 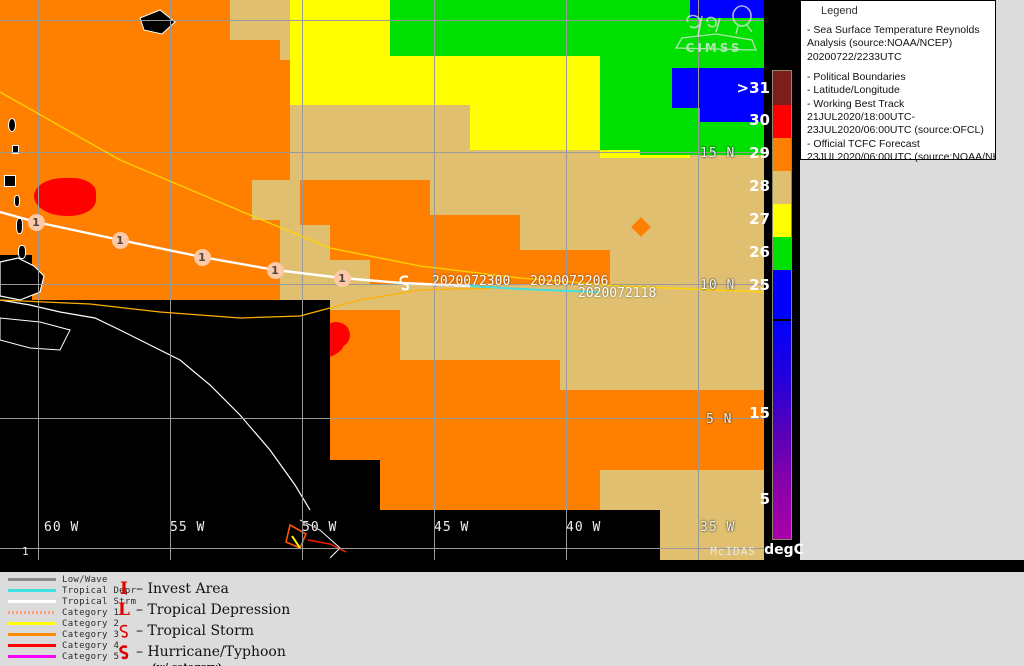 I want to click on temperature-colorbar, so click(x=782, y=305).